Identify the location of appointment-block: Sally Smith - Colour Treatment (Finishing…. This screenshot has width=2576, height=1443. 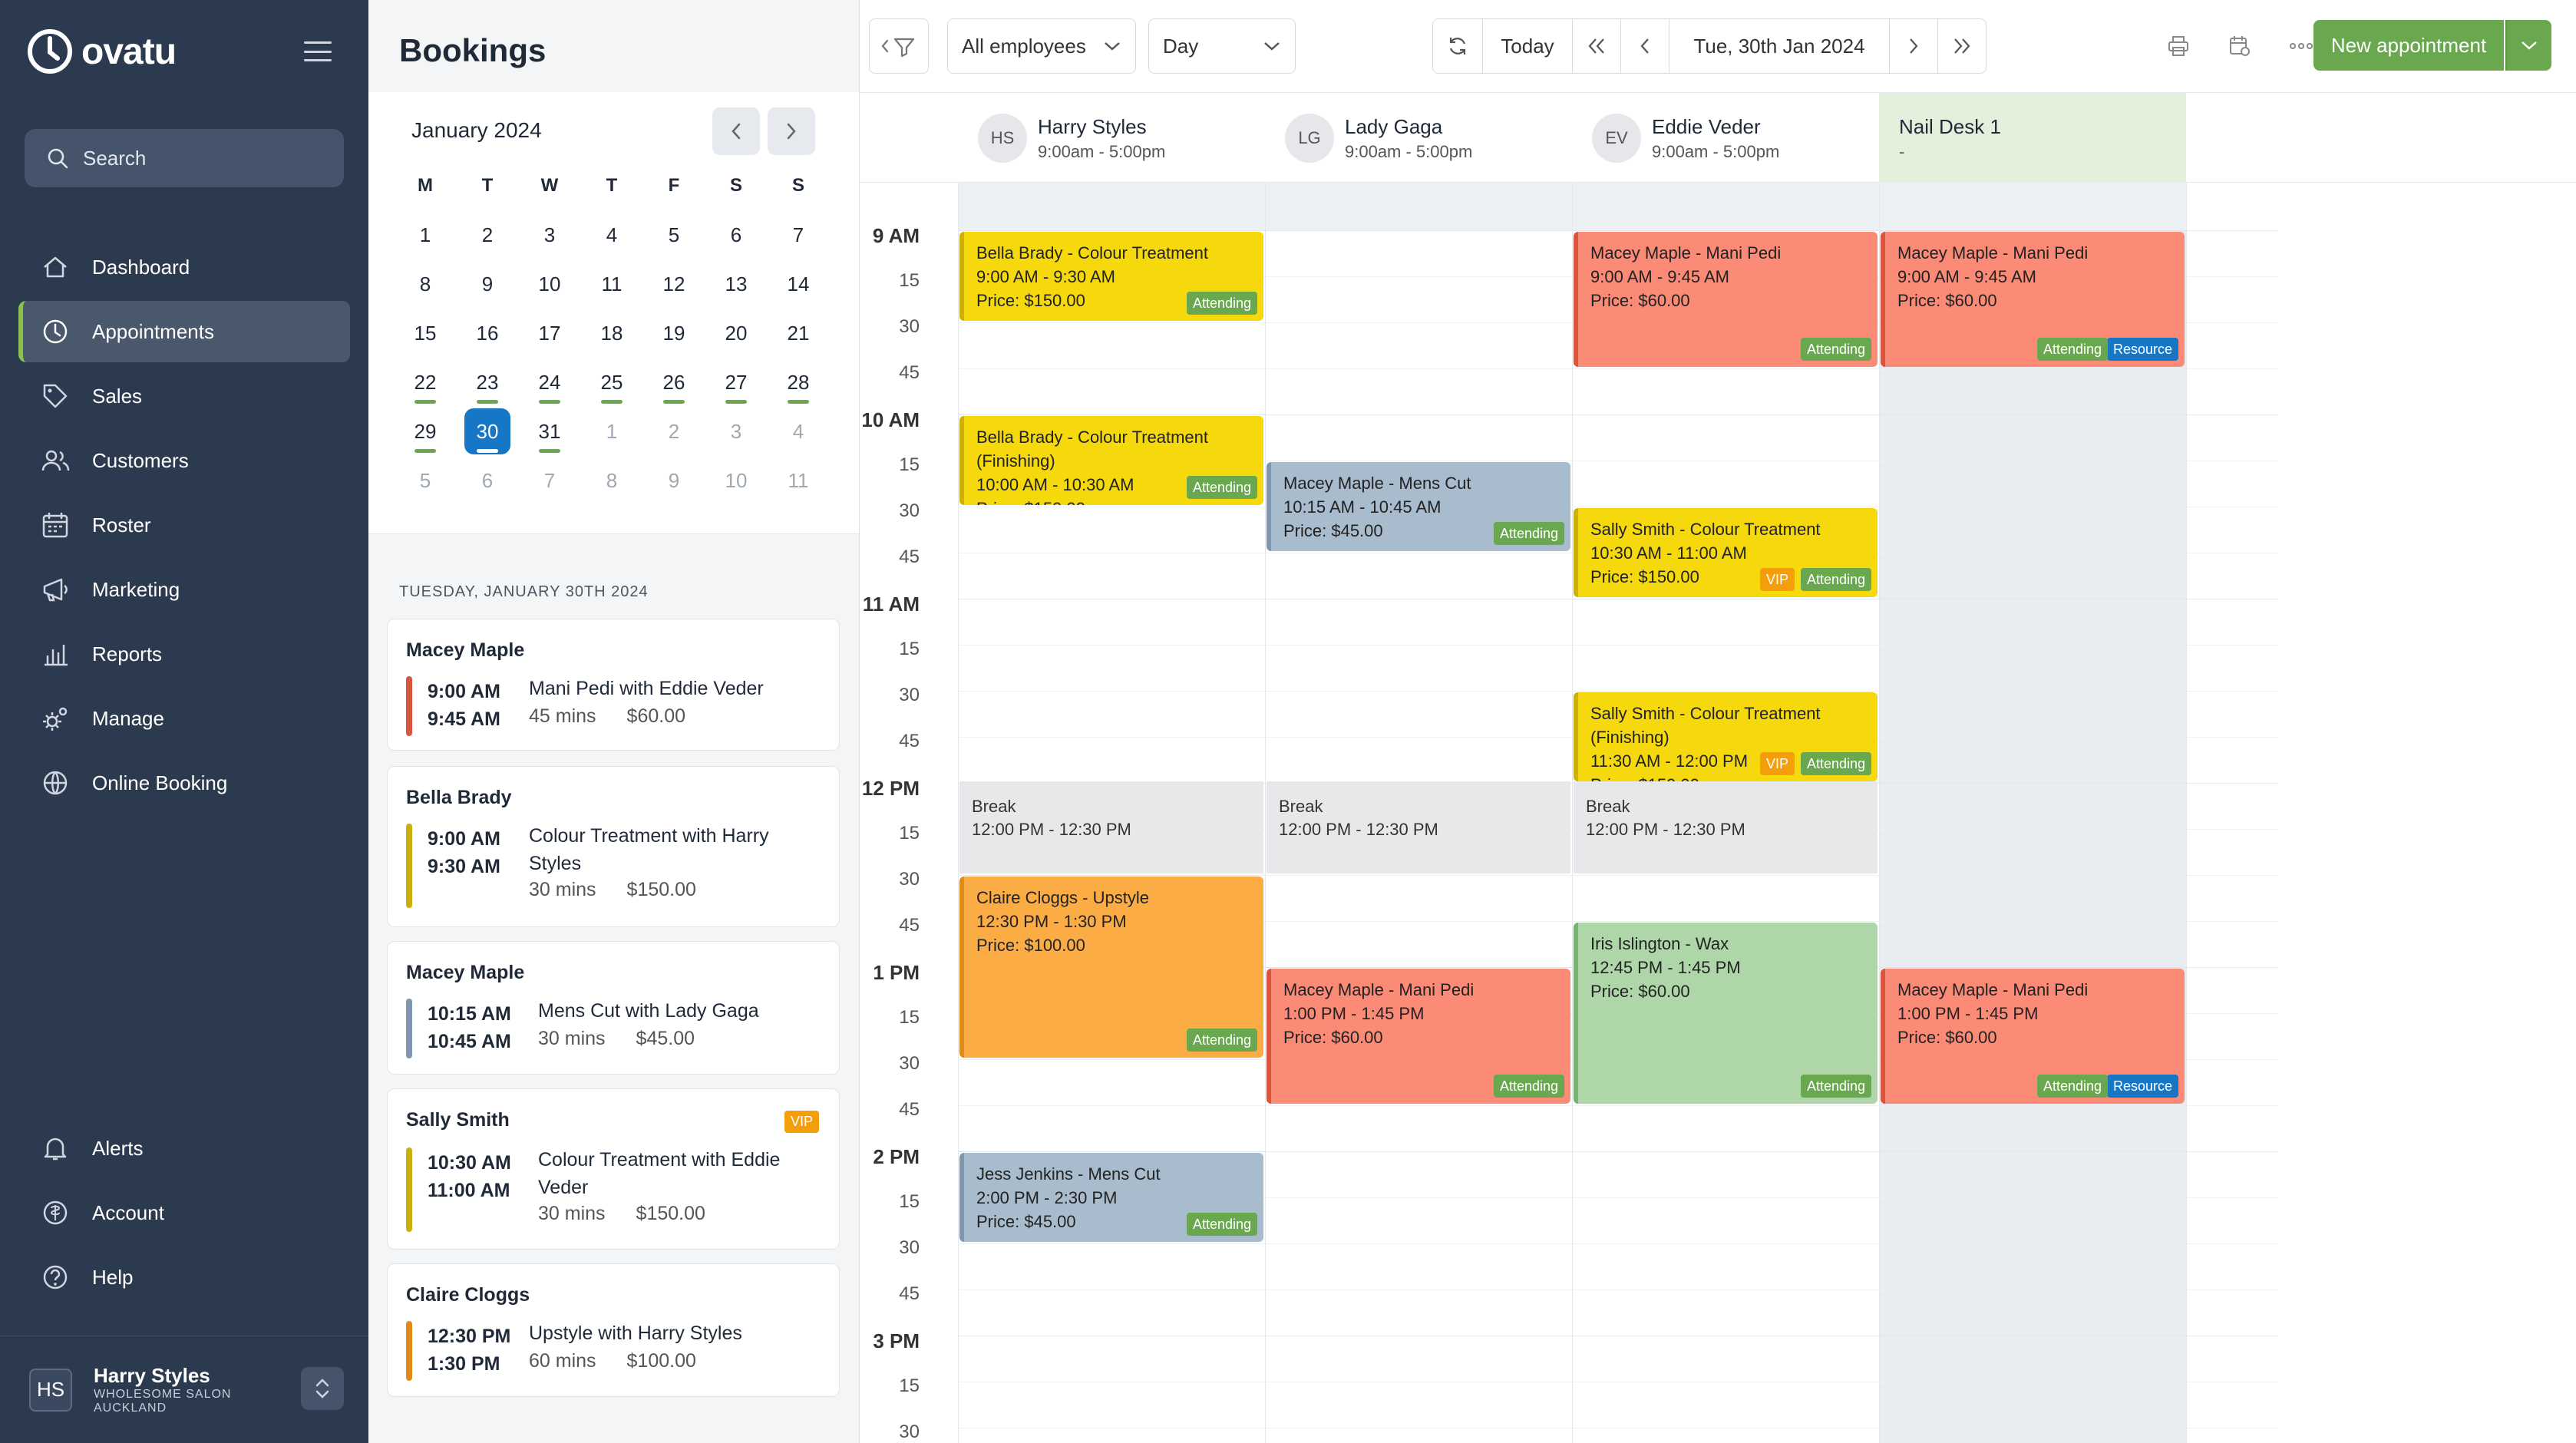
(1726, 736).